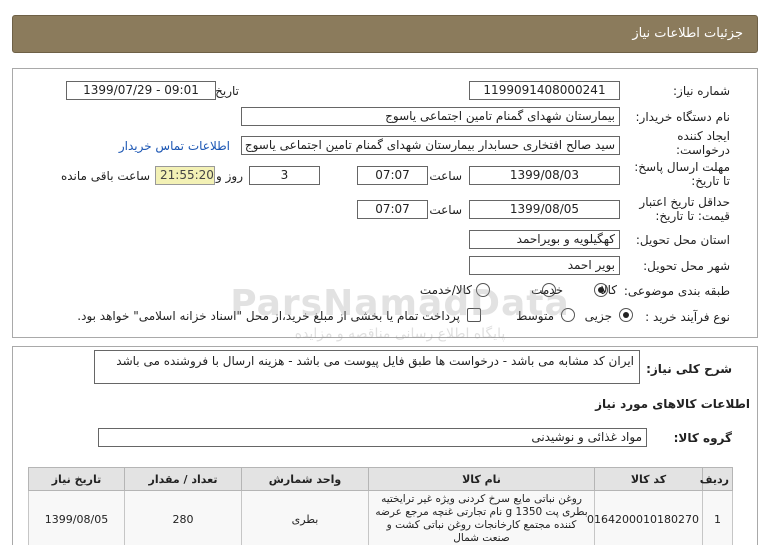 This screenshot has height=545, width=770. Describe the element at coordinates (372, 437) in the screenshot. I see `goods-group-field: مواد غذائی و نوشیدنی` at that location.